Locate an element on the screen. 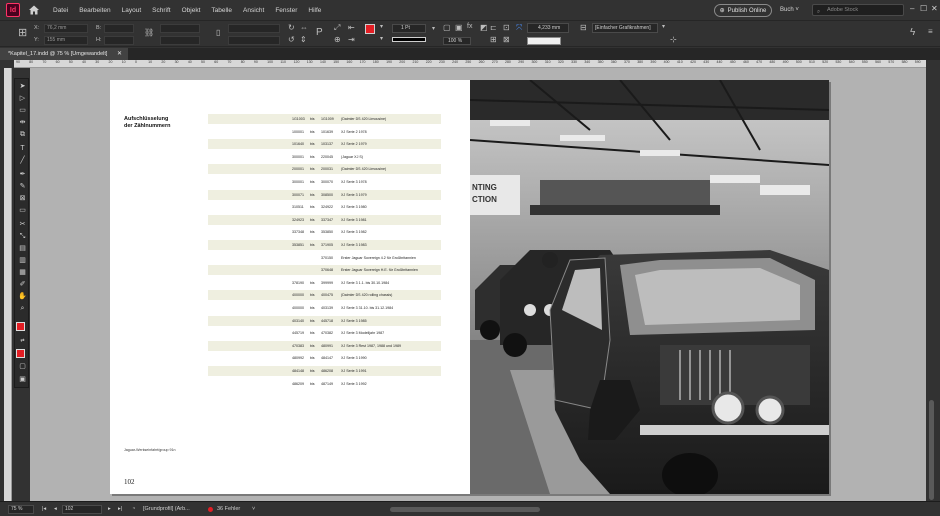 This screenshot has width=940, height=516. first-page-icon: |◂ is located at coordinates (44, 509).